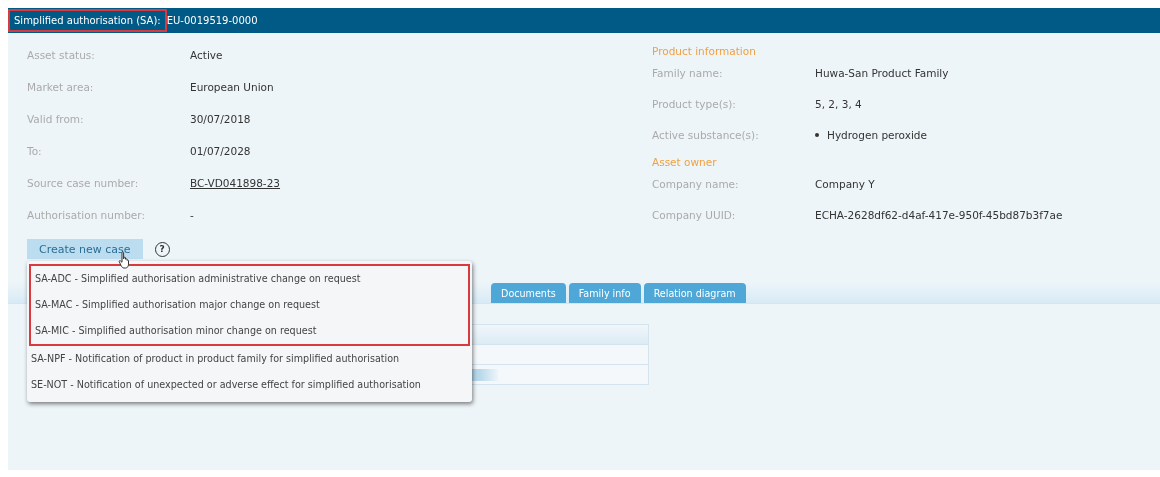 Image resolution: width=1160 pixels, height=477 pixels. Describe the element at coordinates (249, 331) in the screenshot. I see `menu-item: SA-MIC - Simplified authorisation minor change on request` at that location.